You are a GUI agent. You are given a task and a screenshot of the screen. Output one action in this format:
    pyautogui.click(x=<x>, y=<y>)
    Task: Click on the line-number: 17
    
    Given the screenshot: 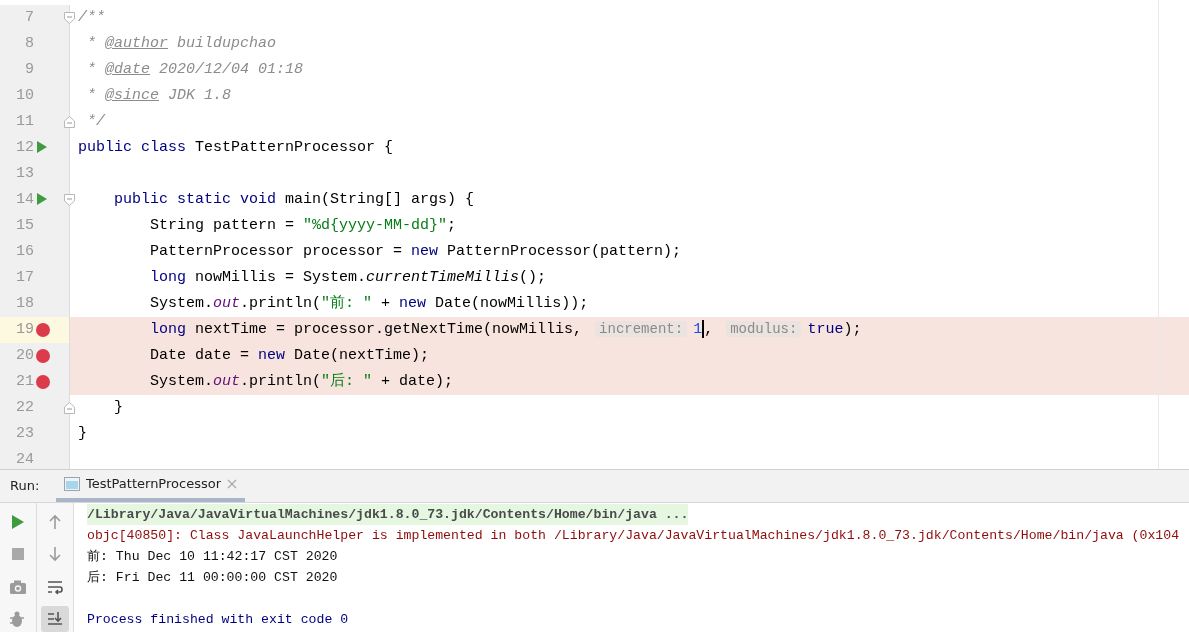 What is the action you would take?
    pyautogui.click(x=24, y=277)
    